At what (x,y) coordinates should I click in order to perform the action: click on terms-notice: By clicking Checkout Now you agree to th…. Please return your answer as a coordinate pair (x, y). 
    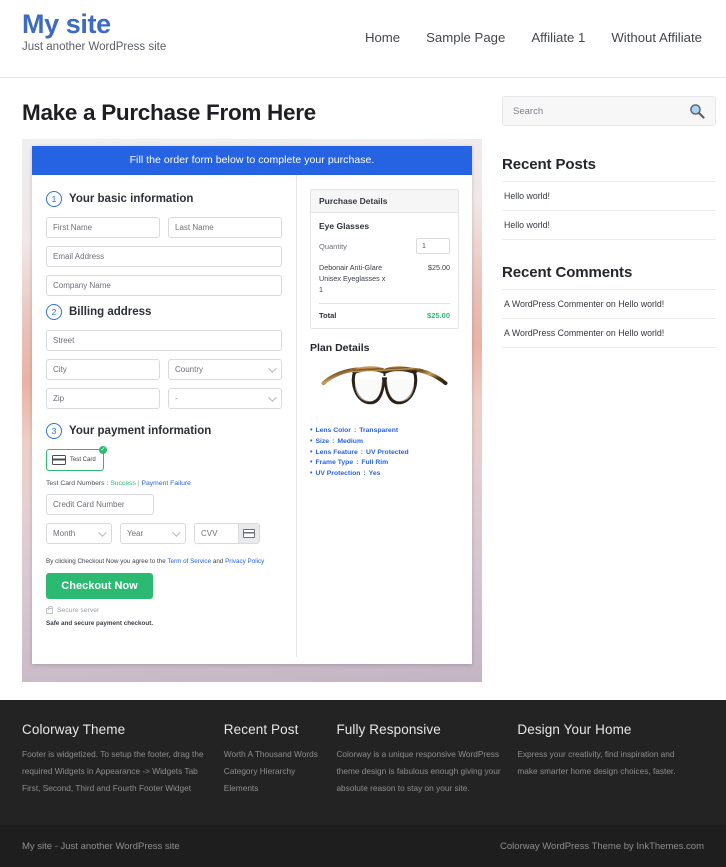
    Looking at the image, I should click on (164, 561).